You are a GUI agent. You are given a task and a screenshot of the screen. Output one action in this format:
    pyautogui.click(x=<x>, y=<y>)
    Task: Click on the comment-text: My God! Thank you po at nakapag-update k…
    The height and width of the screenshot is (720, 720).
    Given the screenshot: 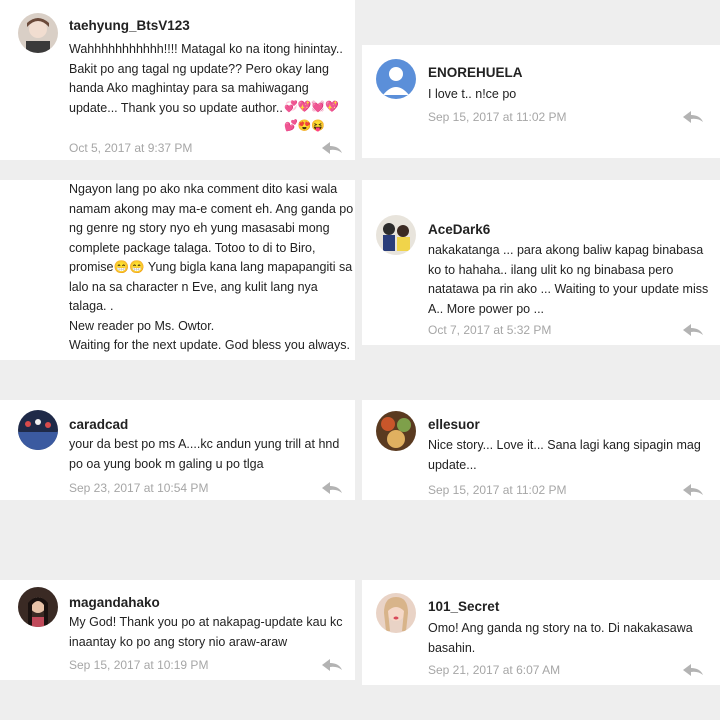 What is the action you would take?
    pyautogui.click(x=206, y=632)
    